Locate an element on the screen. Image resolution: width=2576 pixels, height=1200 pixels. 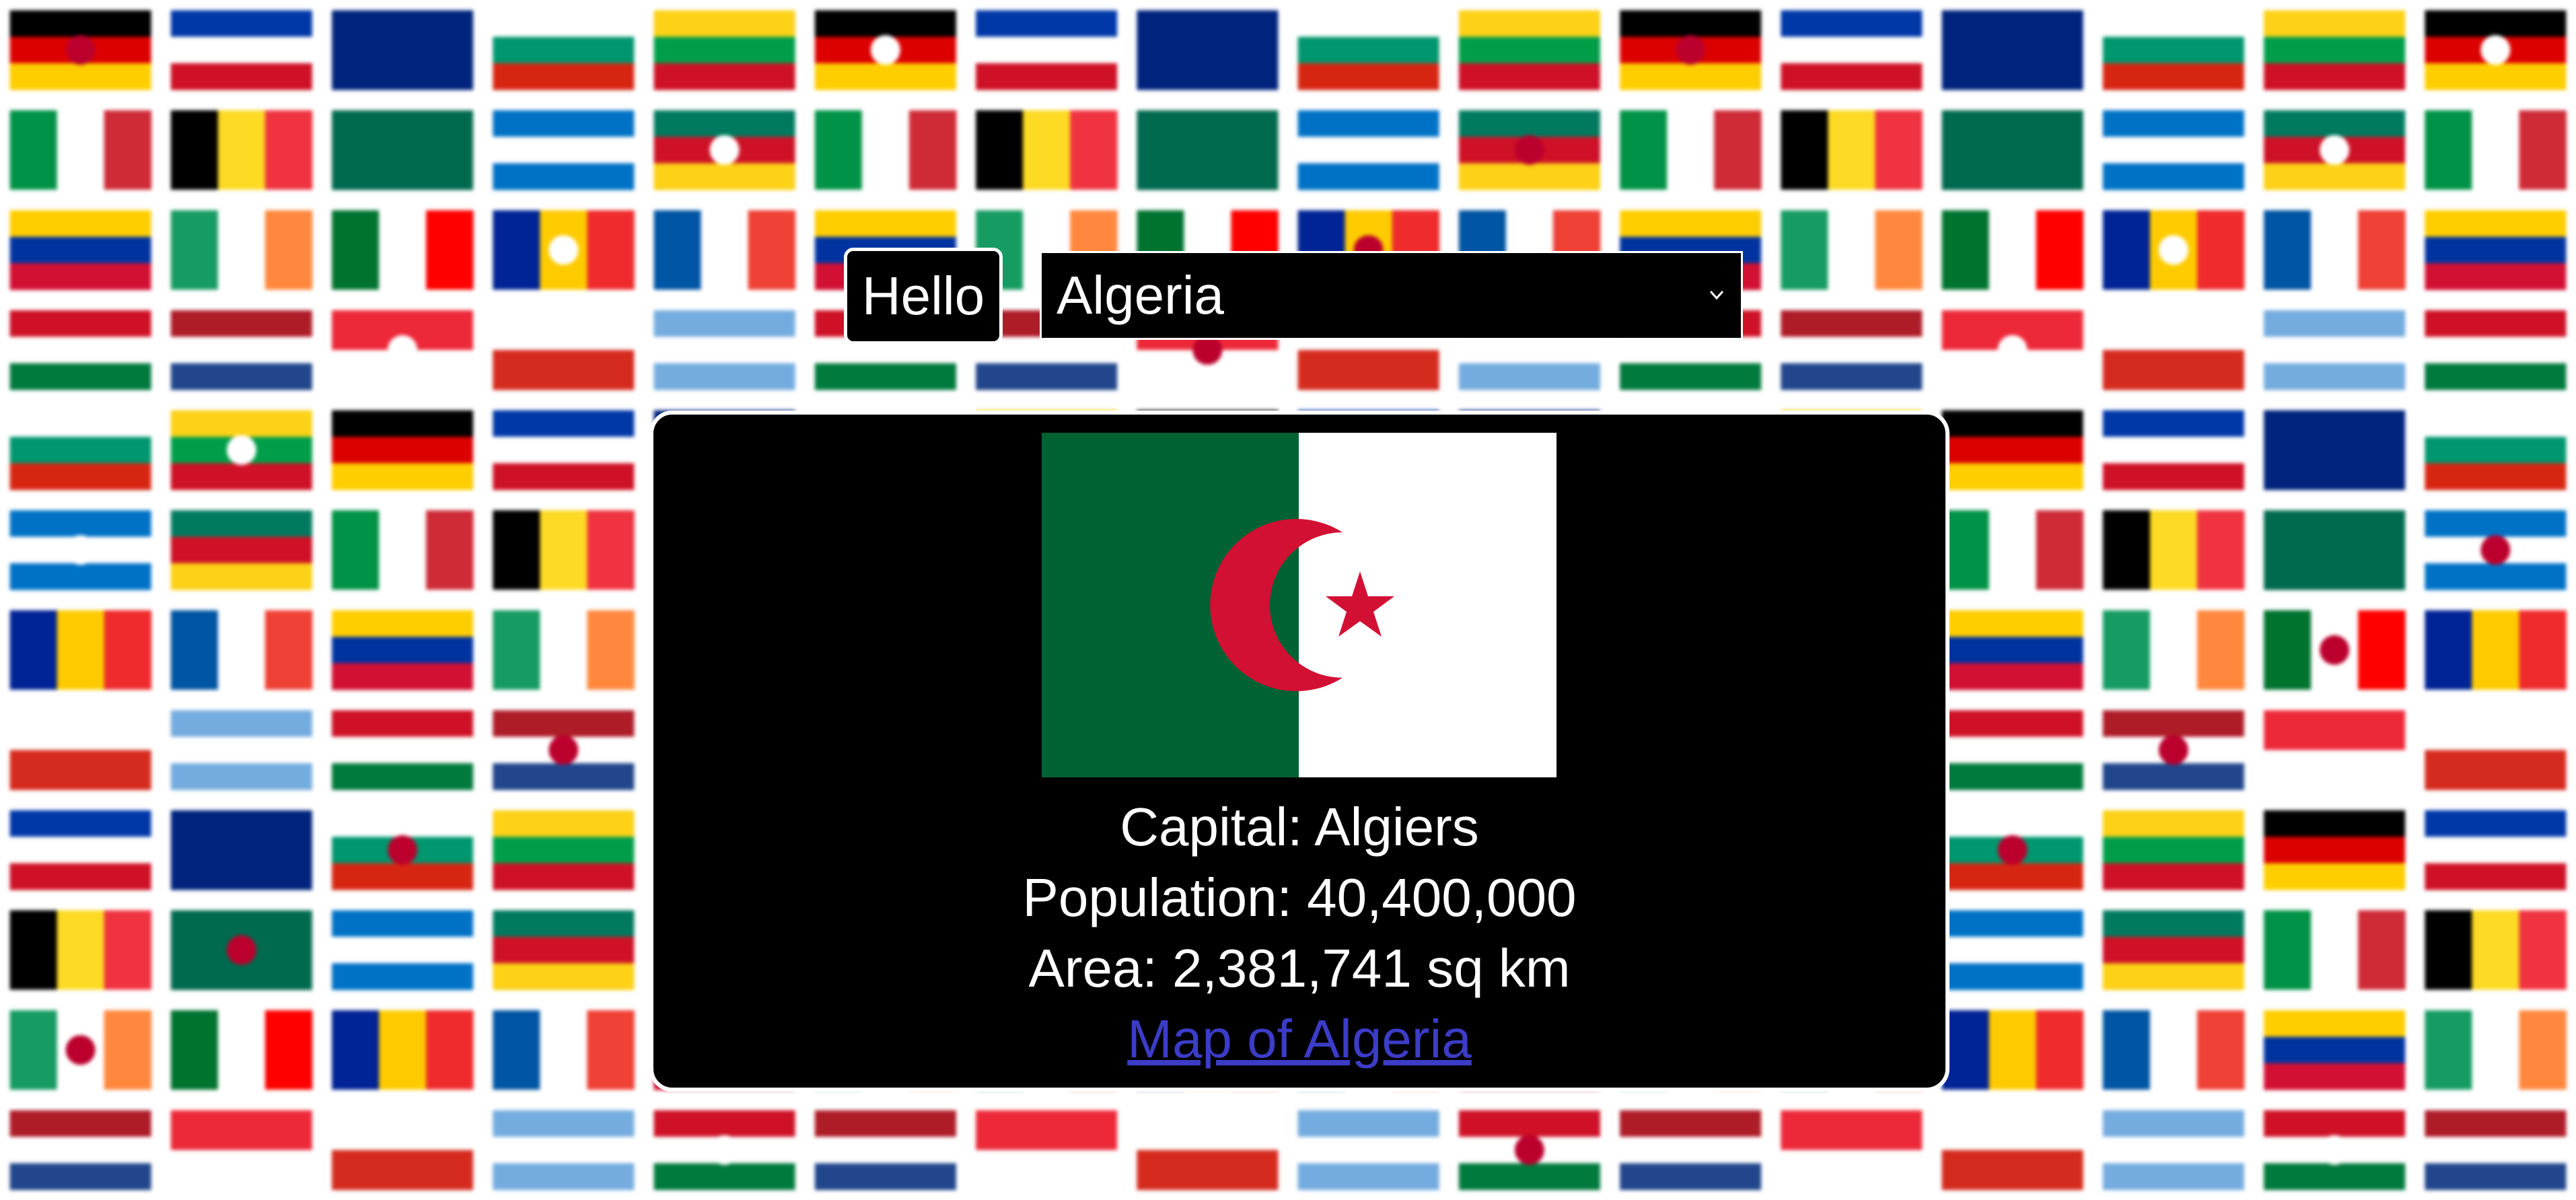
map-link: Map of Algeria is located at coordinates (1299, 1039).